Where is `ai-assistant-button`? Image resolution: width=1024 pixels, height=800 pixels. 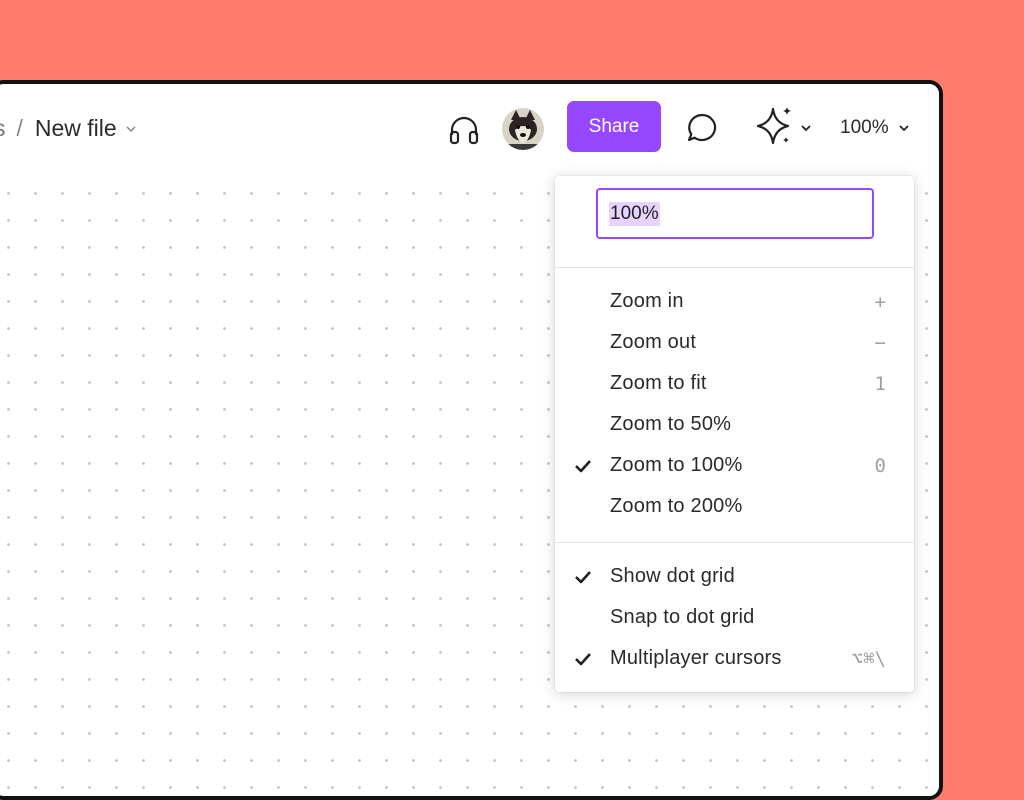
ai-assistant-button is located at coordinates (784, 128).